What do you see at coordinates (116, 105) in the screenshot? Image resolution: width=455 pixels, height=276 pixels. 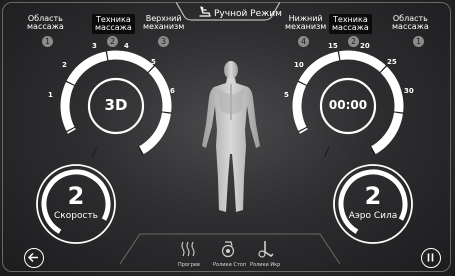 I see `intensity-value: 3D` at bounding box center [116, 105].